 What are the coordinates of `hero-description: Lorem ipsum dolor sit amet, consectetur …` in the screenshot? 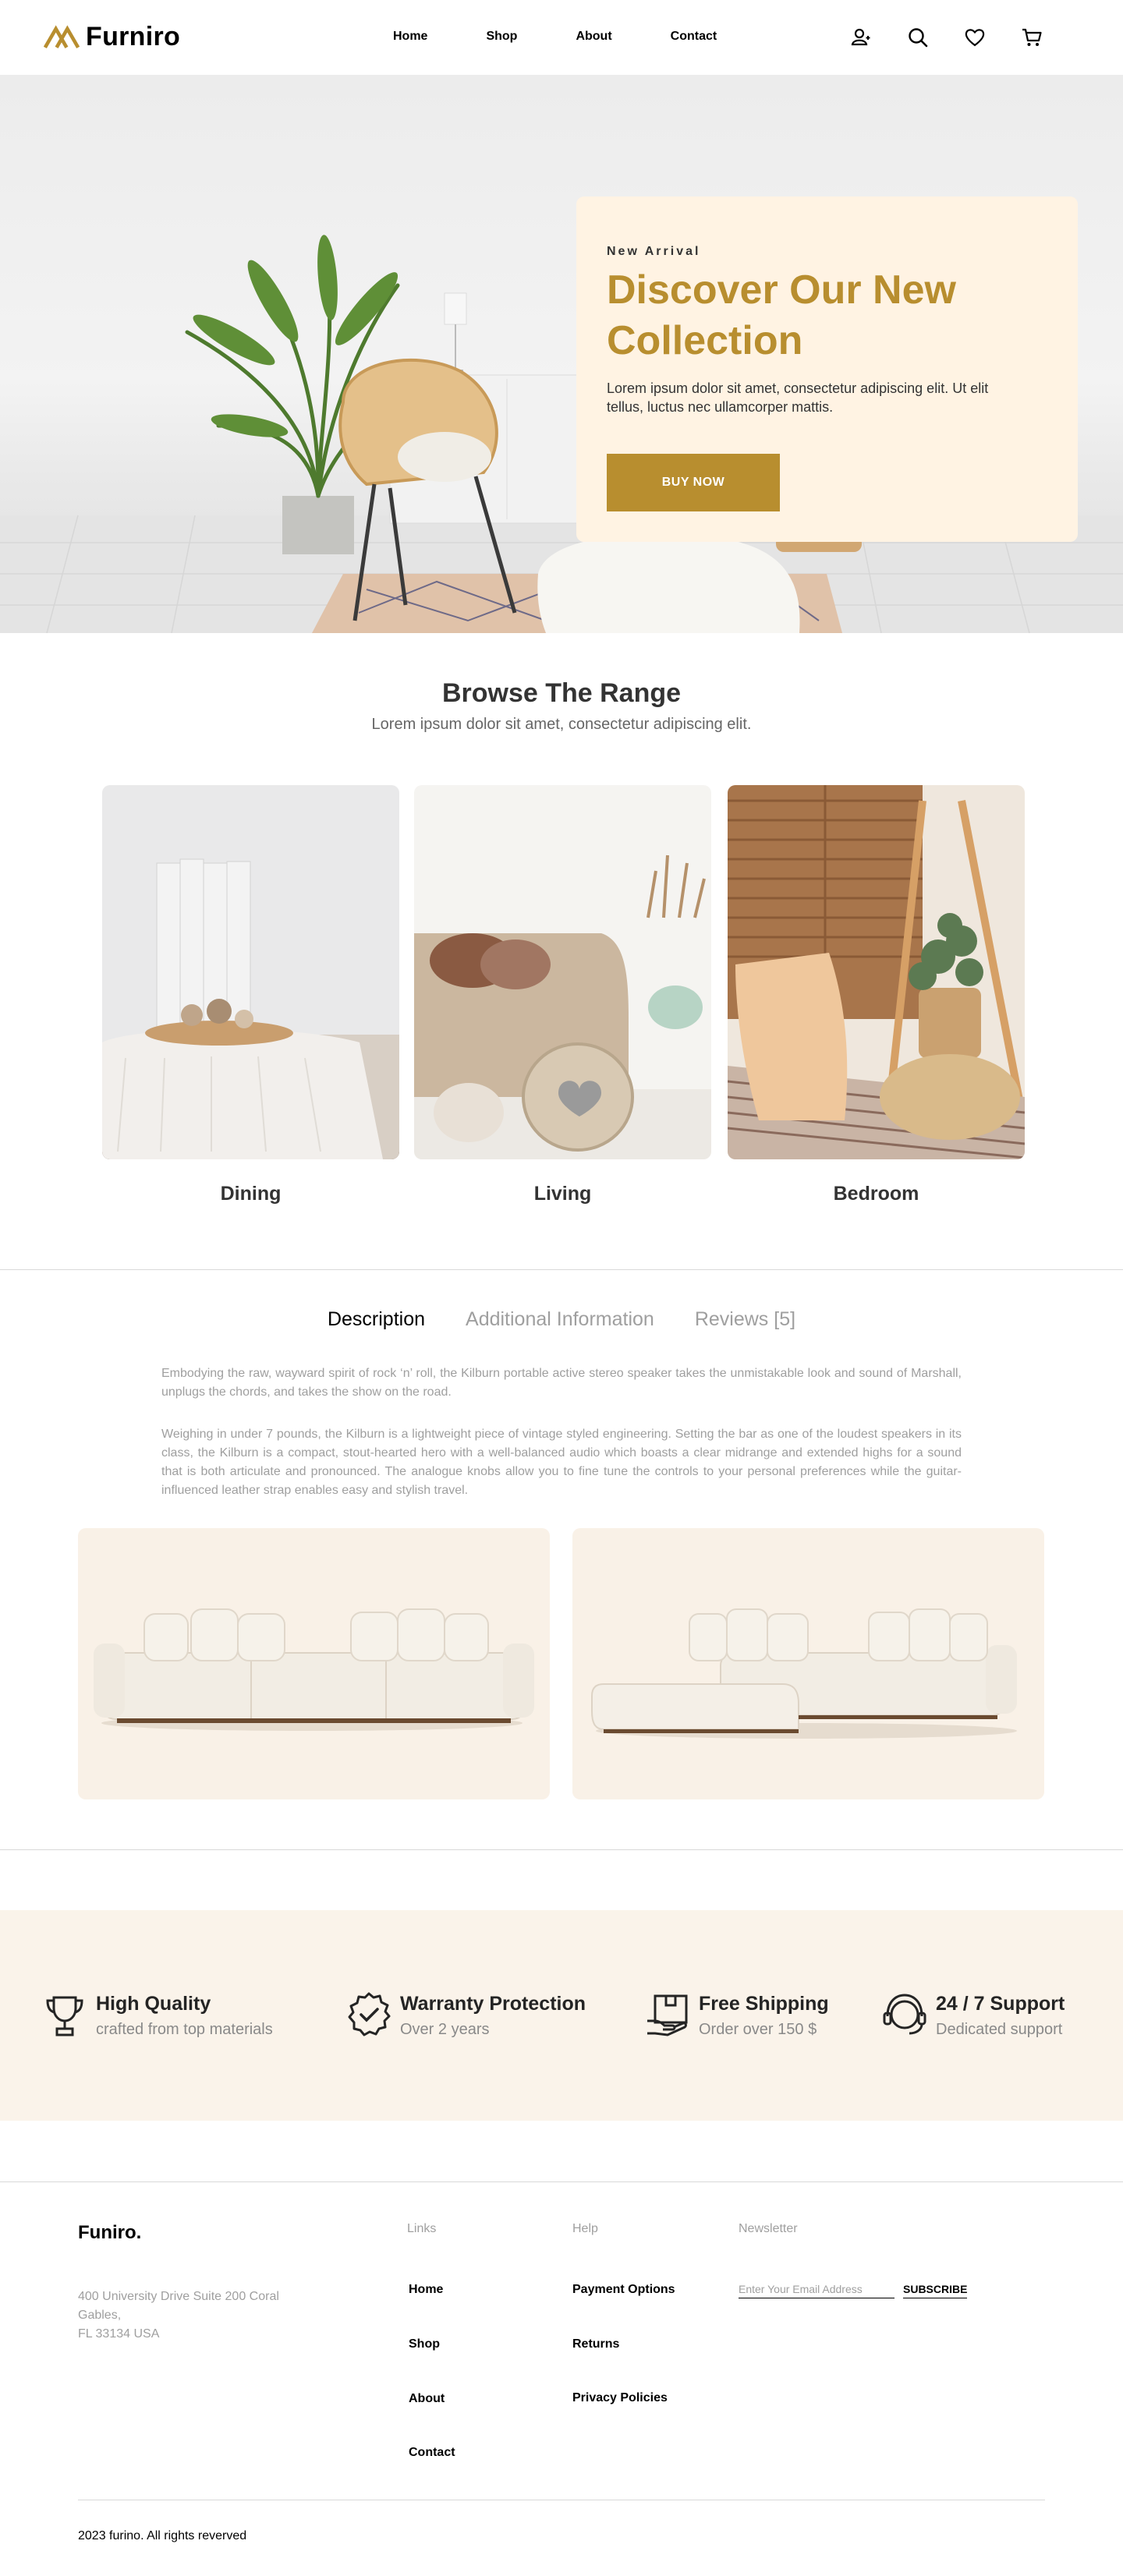 It's located at (798, 397).